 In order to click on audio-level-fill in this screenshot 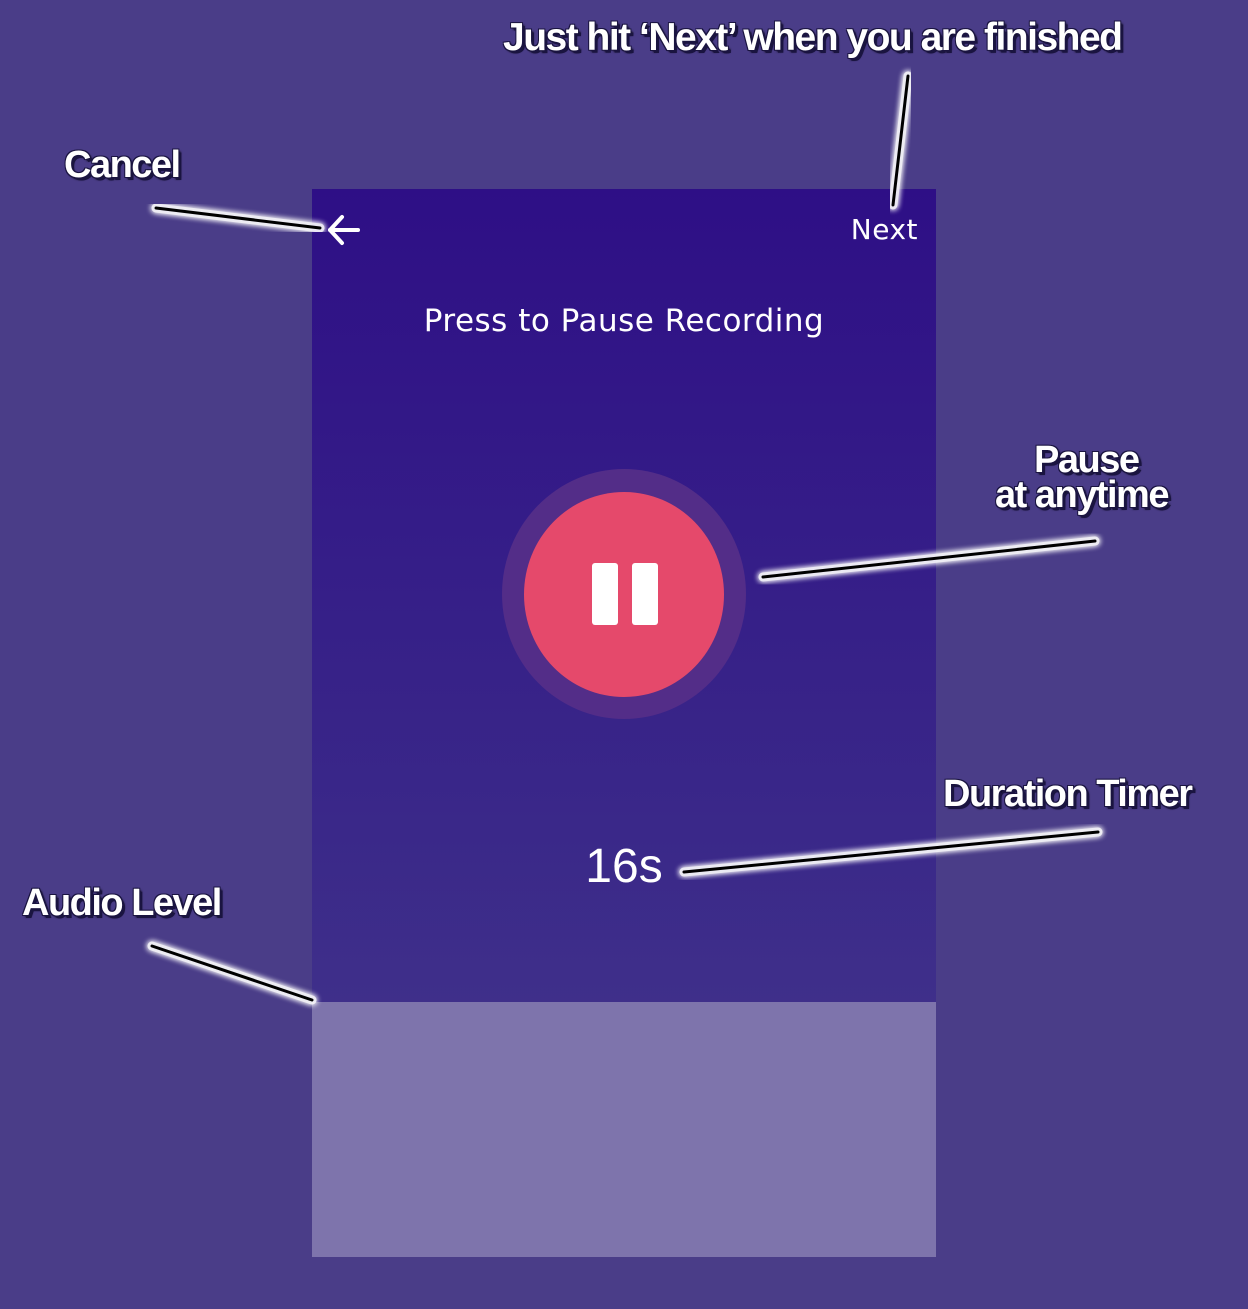, I will do `click(624, 1129)`.